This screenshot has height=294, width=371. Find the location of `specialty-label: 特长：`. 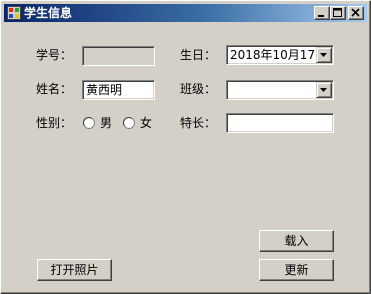

specialty-label: 特长： is located at coordinates (198, 123).